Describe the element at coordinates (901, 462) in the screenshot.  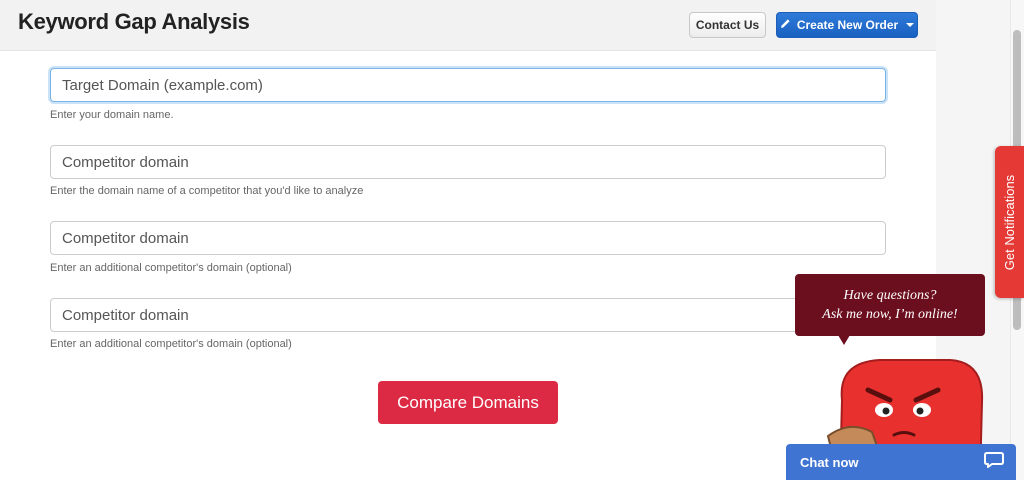
I see `chat-now-bar: Chat now` at that location.